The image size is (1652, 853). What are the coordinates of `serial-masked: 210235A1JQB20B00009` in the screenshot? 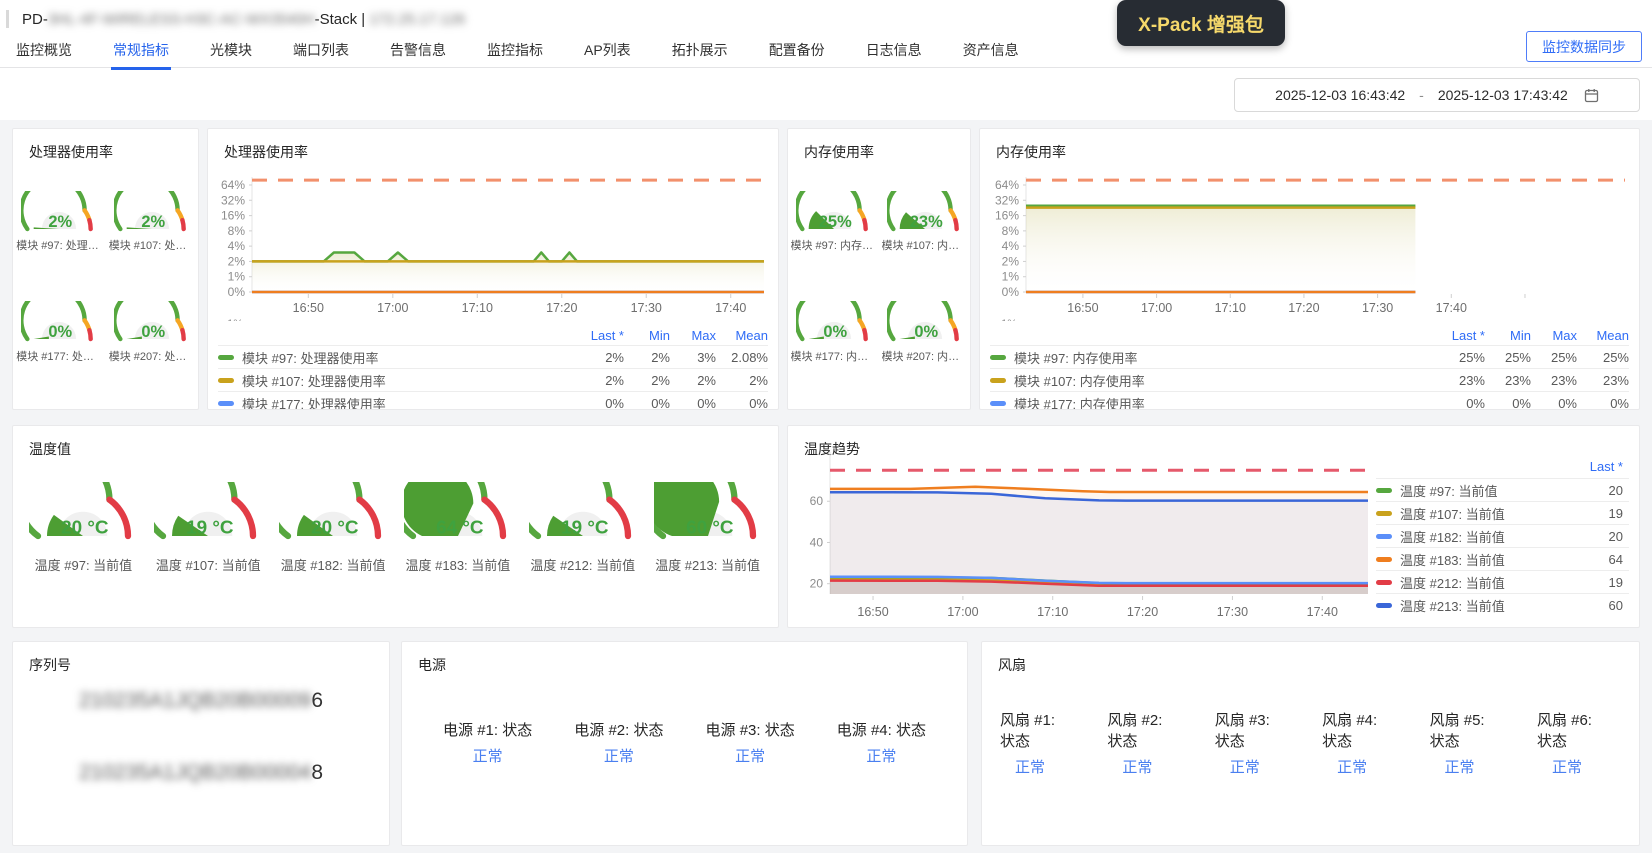 It's located at (195, 700).